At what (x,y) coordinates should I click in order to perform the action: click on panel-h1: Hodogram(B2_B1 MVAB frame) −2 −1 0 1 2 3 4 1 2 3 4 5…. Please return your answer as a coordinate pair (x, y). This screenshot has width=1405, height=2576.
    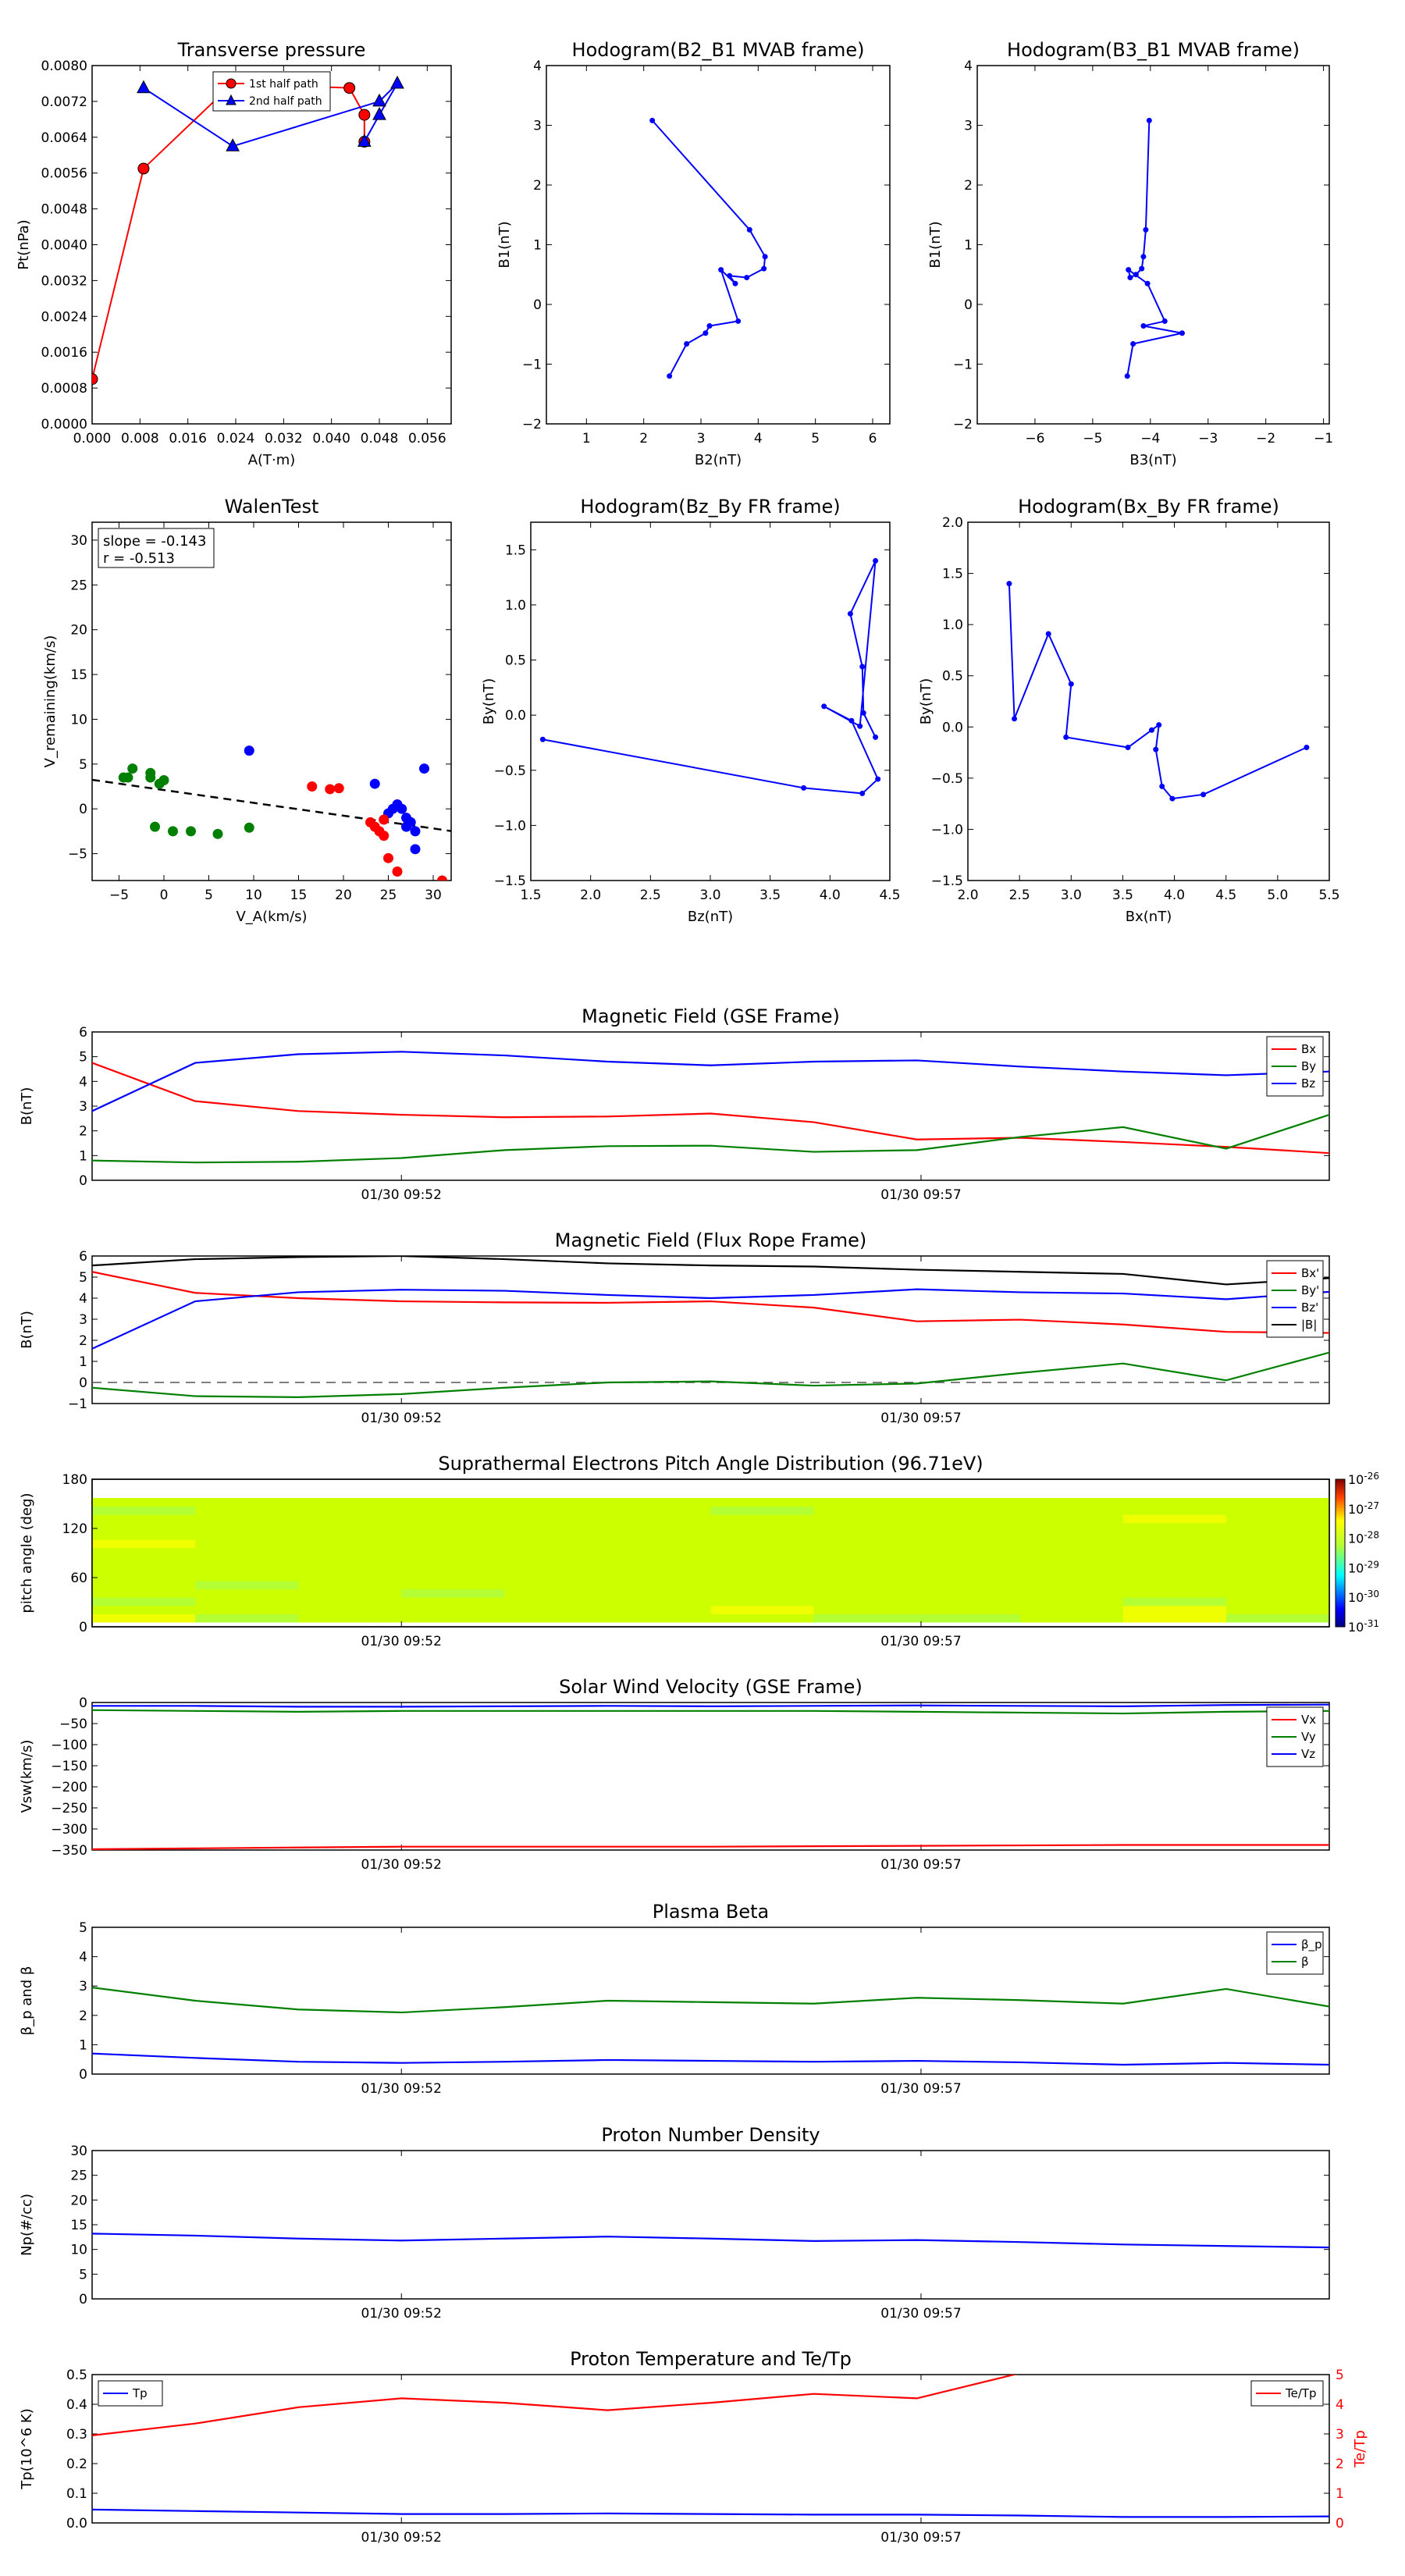
    Looking at the image, I should click on (693, 253).